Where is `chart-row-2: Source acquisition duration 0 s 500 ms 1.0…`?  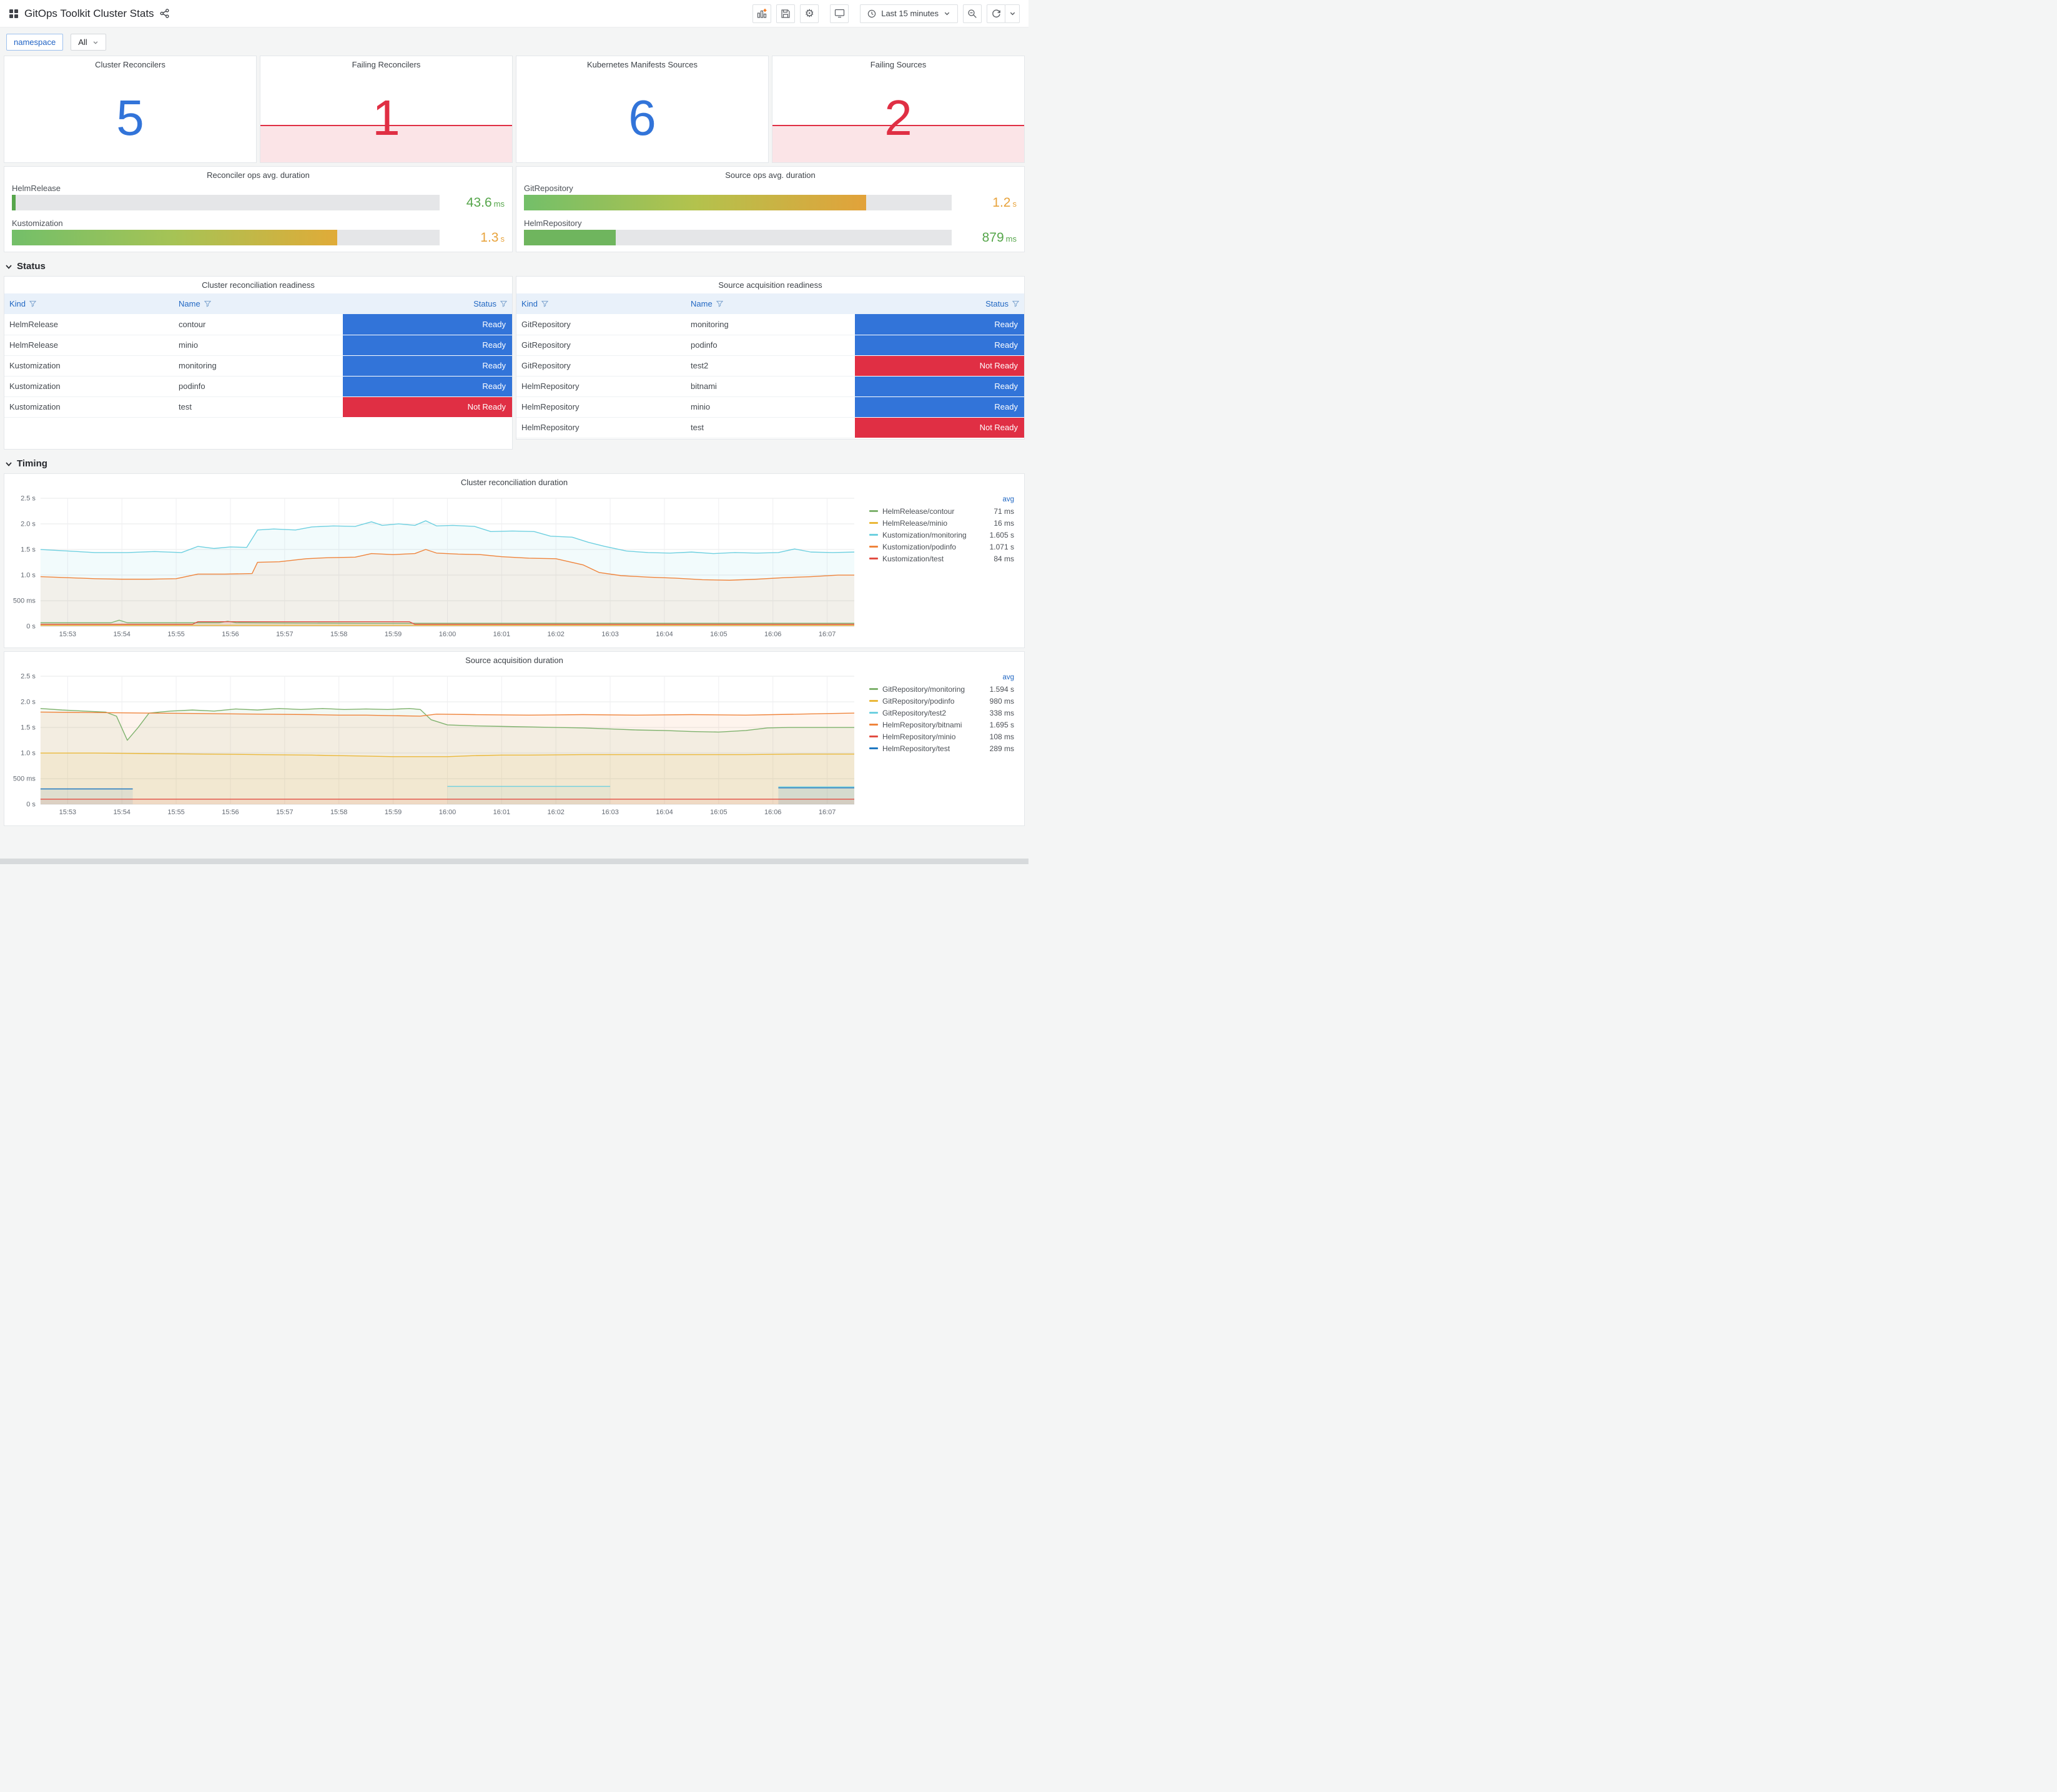
chart-row-2: Source acquisition duration 0 s 500 ms 1.0… is located at coordinates (514, 738).